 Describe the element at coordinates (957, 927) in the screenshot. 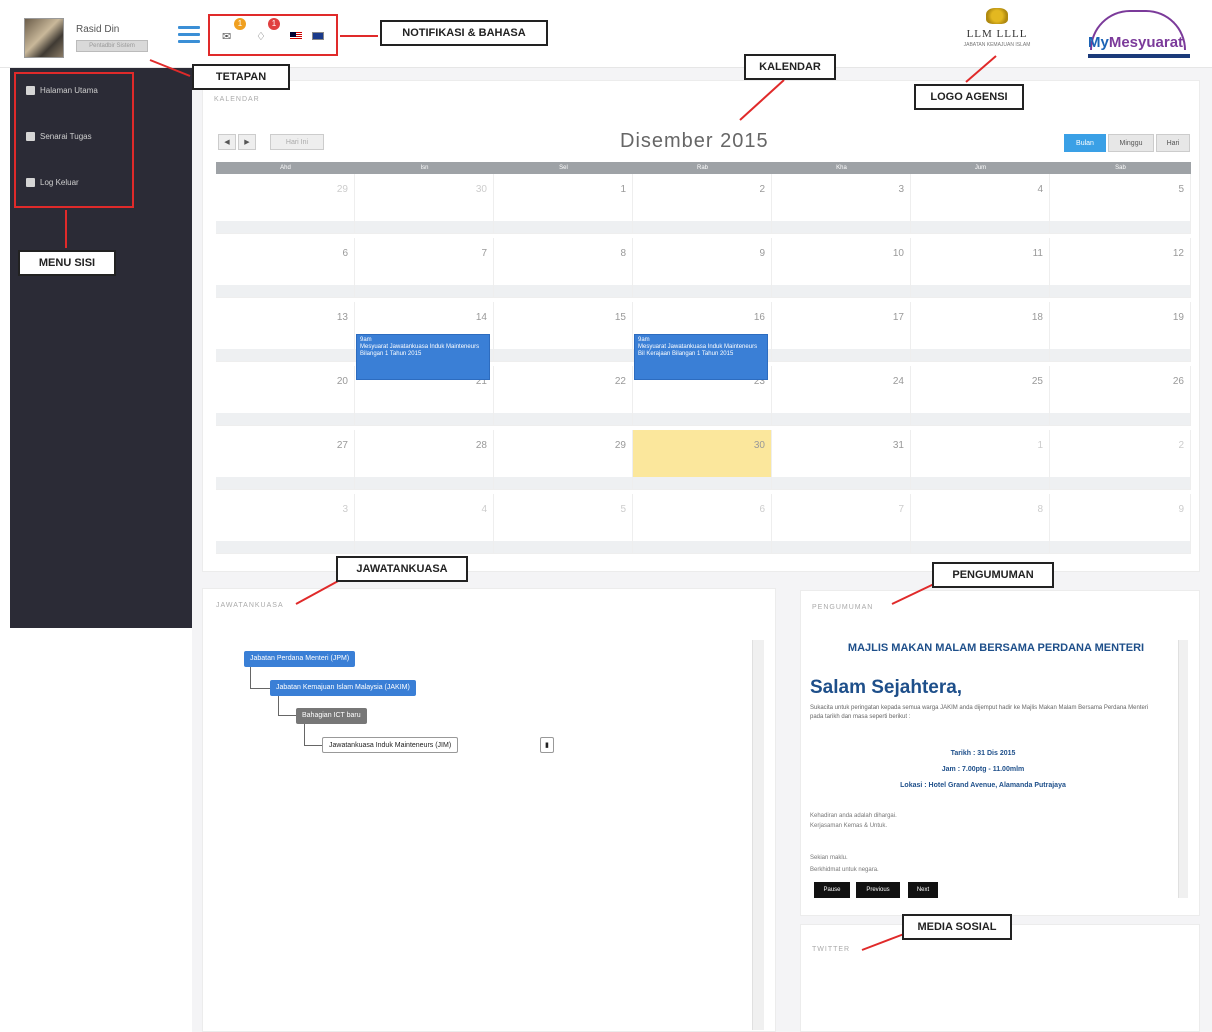

I see `callout-social: MEDIA SOSIAL` at that location.